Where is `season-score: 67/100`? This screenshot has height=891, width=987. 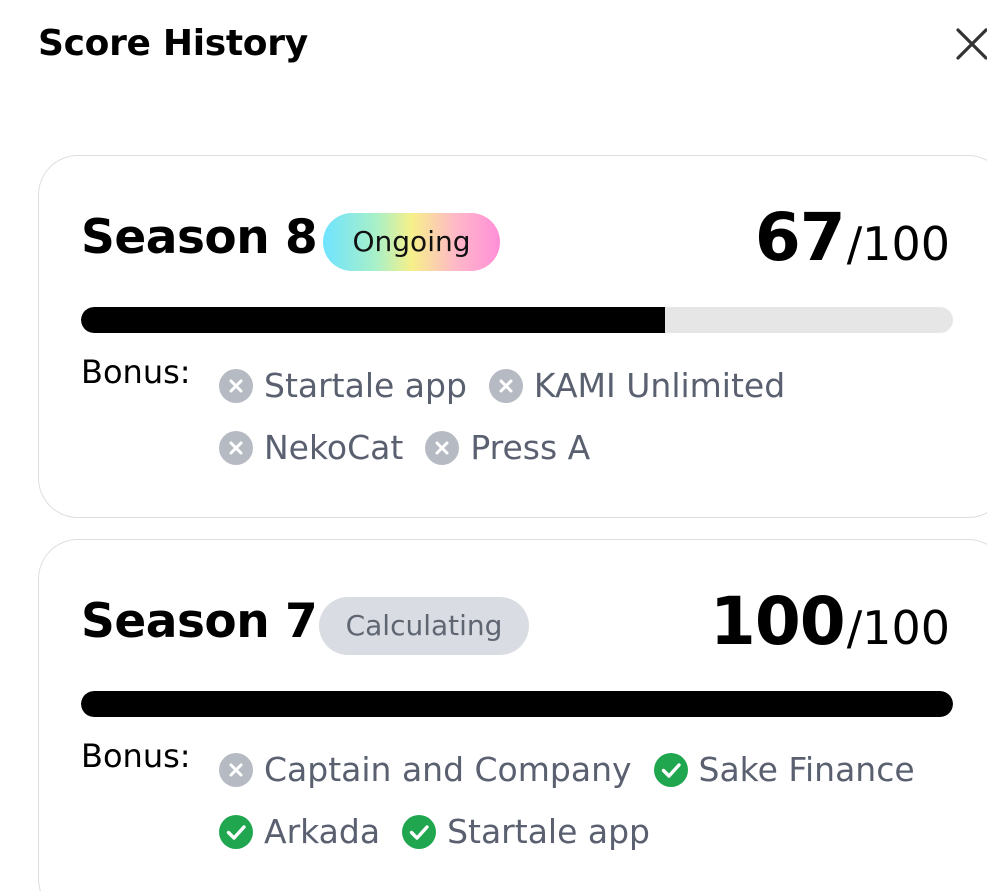
season-score: 67/100 is located at coordinates (852, 241).